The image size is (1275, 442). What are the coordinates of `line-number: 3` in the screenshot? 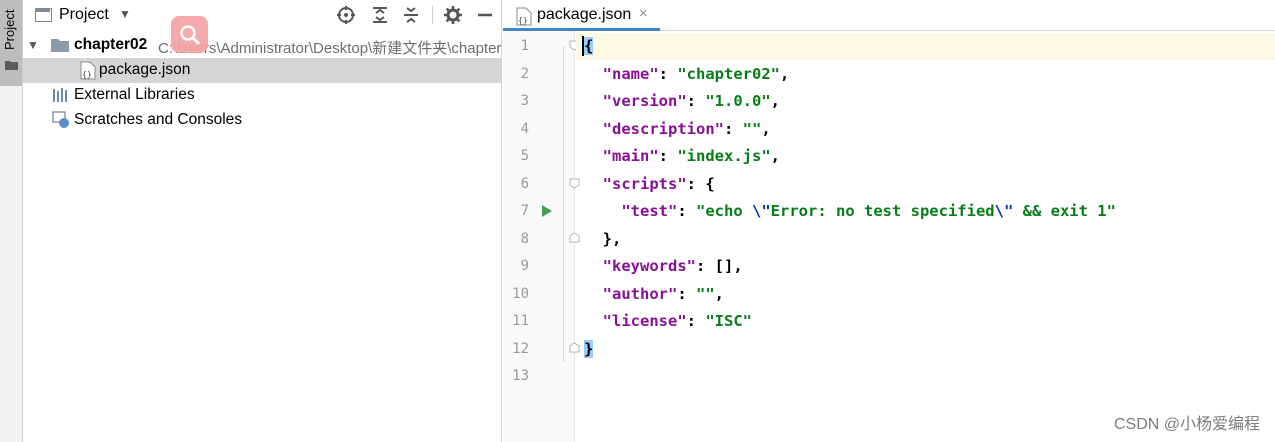 It's located at (524, 101).